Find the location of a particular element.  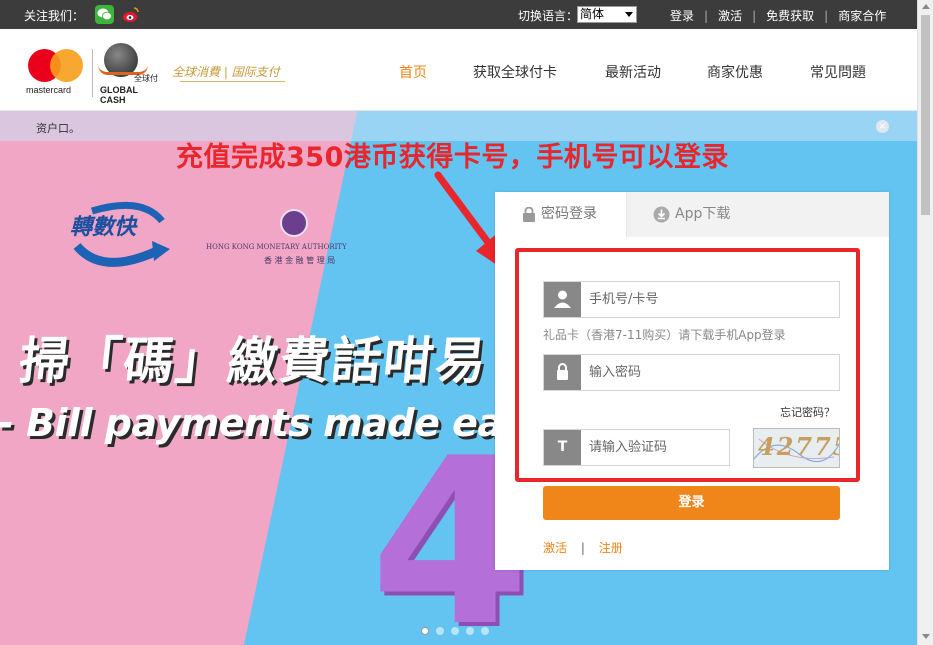

wechat-icon is located at coordinates (104, 14).